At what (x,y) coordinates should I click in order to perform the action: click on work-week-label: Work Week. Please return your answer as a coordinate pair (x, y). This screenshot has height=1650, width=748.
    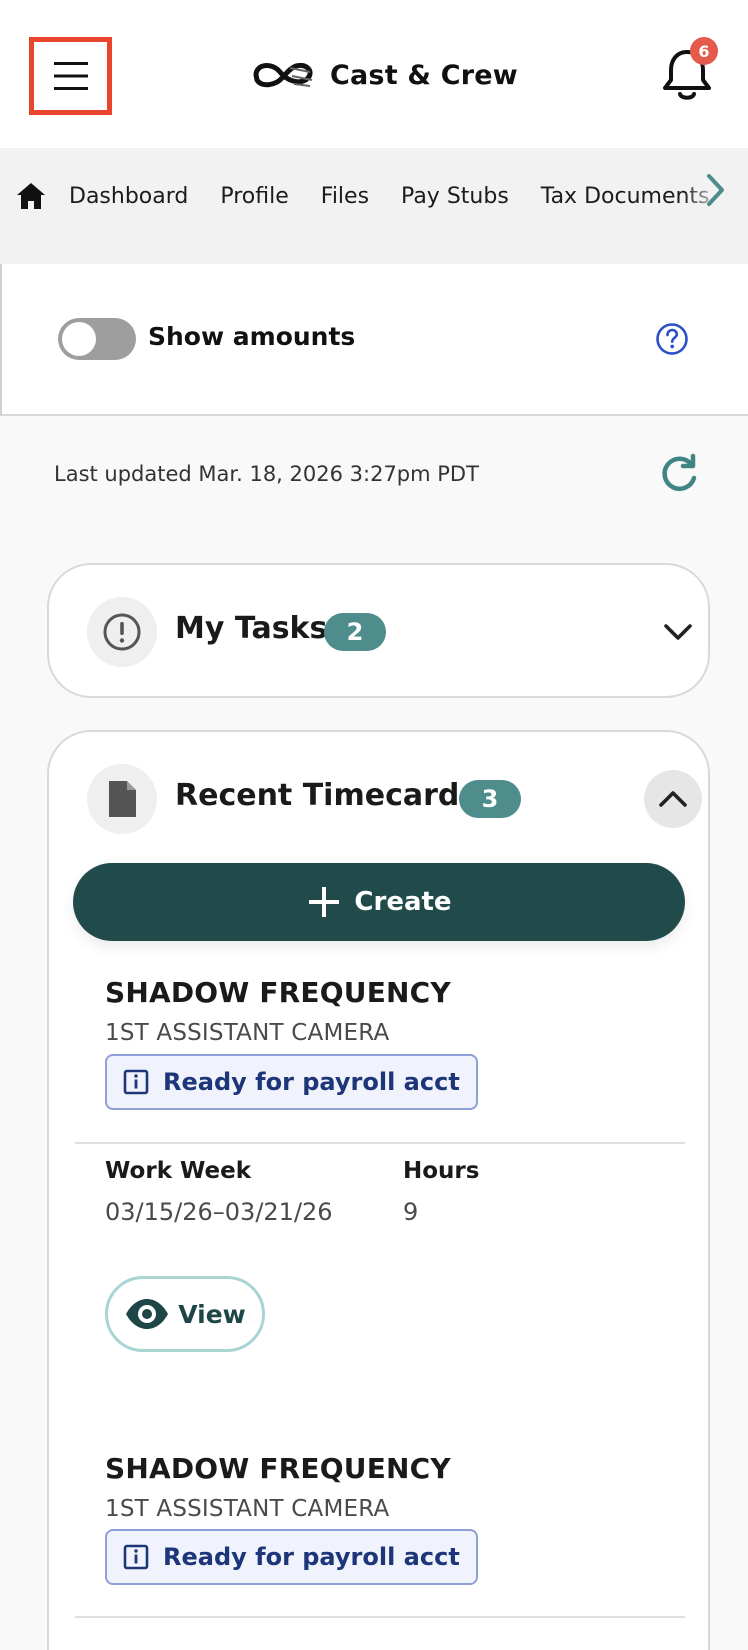
    Looking at the image, I should click on (178, 1171).